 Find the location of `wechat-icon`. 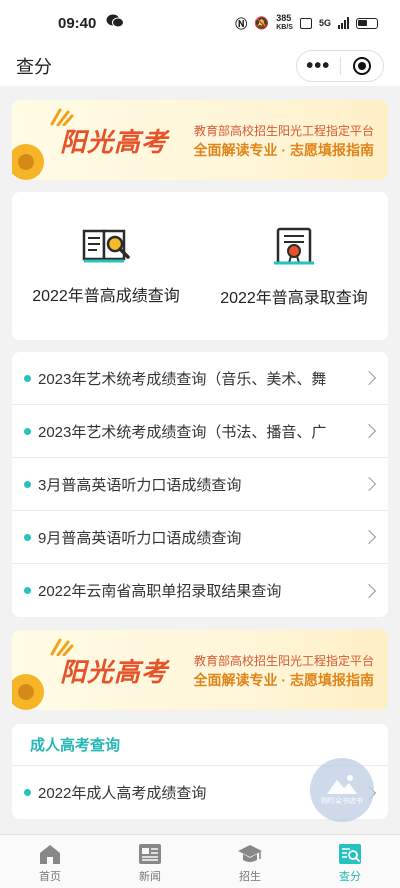

wechat-icon is located at coordinates (115, 23).